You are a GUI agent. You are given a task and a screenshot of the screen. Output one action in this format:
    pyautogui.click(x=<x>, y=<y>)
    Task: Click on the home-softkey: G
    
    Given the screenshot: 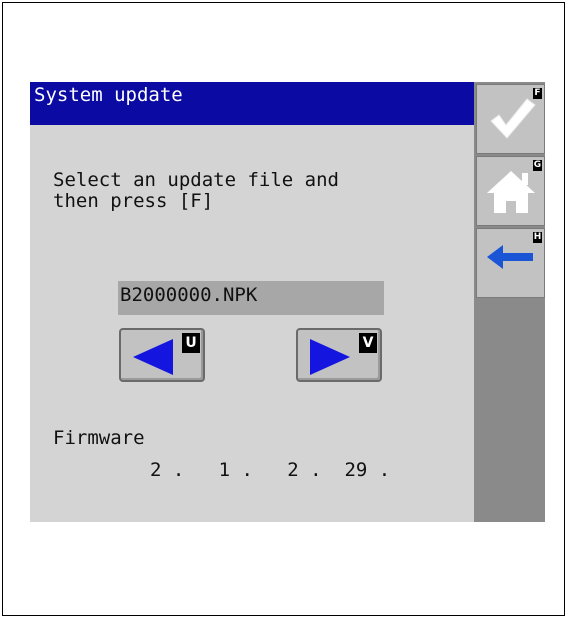 What is the action you would take?
    pyautogui.click(x=510, y=191)
    